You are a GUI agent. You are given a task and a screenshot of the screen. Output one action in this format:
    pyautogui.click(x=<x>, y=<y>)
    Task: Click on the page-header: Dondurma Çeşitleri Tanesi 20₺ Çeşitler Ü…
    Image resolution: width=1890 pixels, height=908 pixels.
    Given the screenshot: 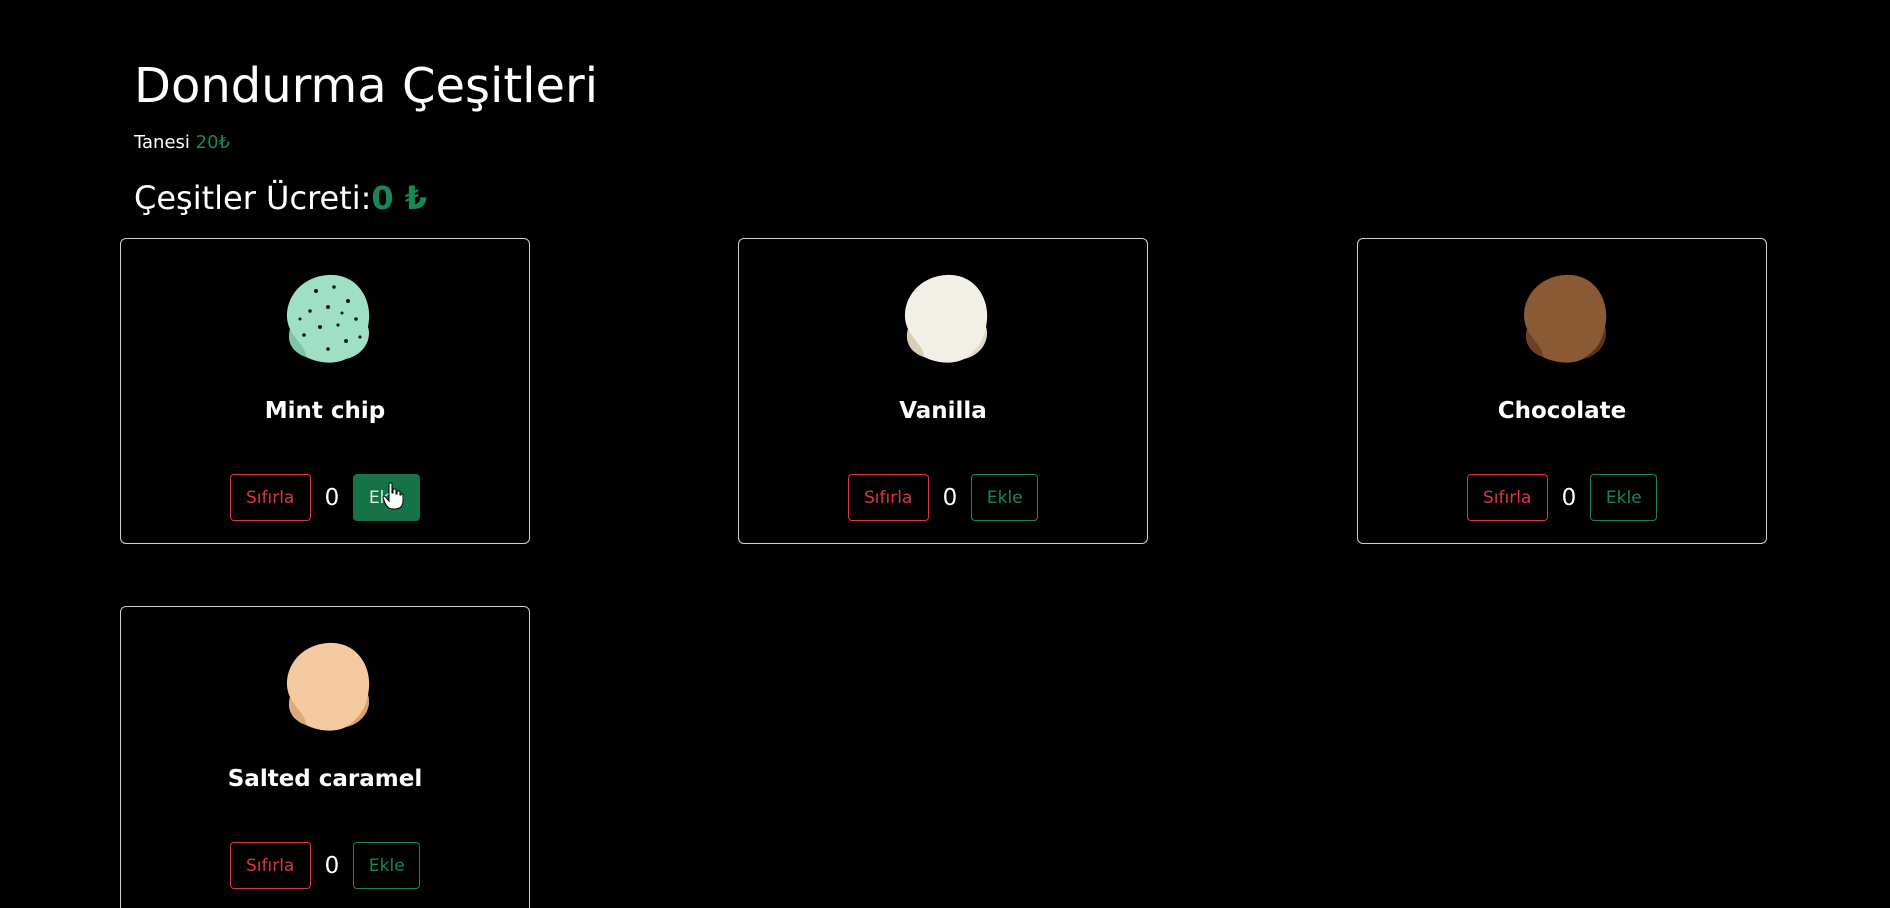 What is the action you would take?
    pyautogui.click(x=366, y=137)
    